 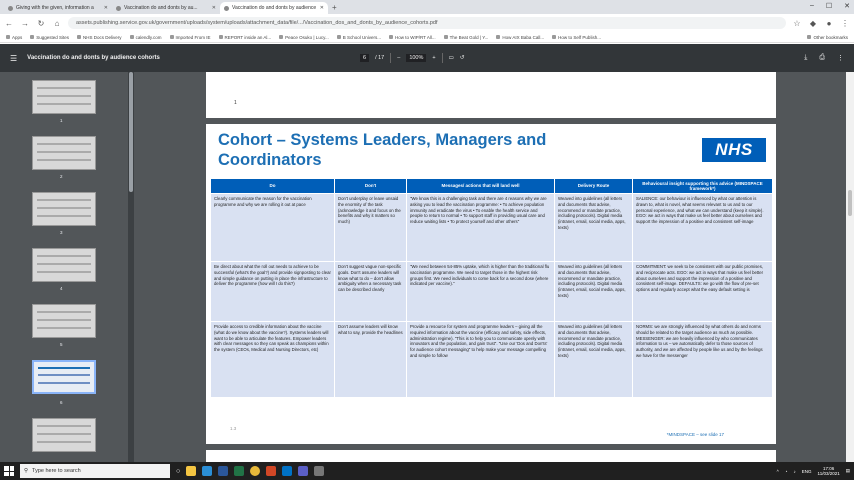 I want to click on bookmark-item: Apps, so click(x=14, y=37).